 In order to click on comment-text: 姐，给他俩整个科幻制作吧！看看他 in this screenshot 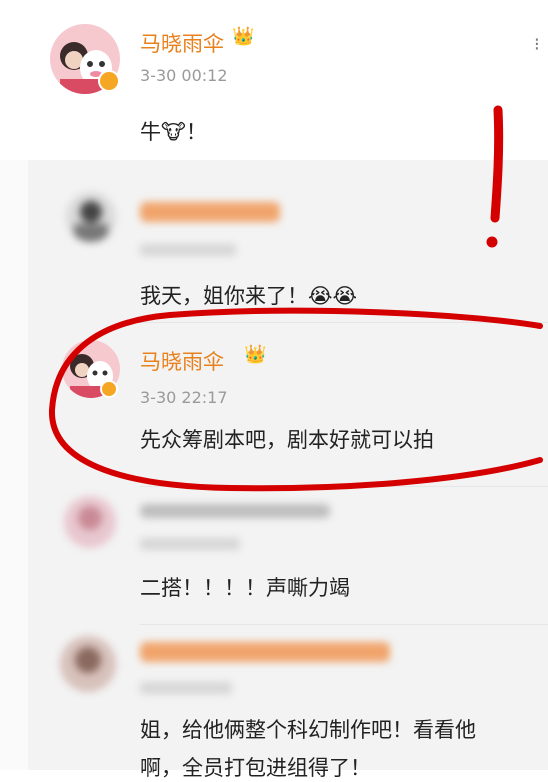, I will do `click(308, 730)`.